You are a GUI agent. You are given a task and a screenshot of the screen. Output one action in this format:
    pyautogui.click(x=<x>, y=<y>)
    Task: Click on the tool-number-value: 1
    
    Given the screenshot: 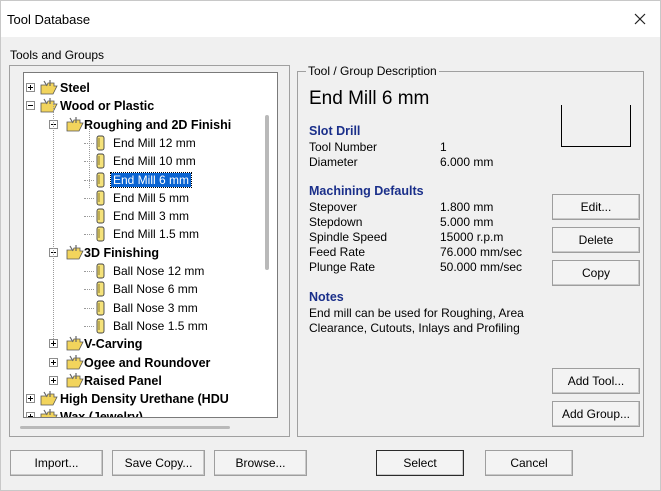 What is the action you would take?
    pyautogui.click(x=443, y=147)
    